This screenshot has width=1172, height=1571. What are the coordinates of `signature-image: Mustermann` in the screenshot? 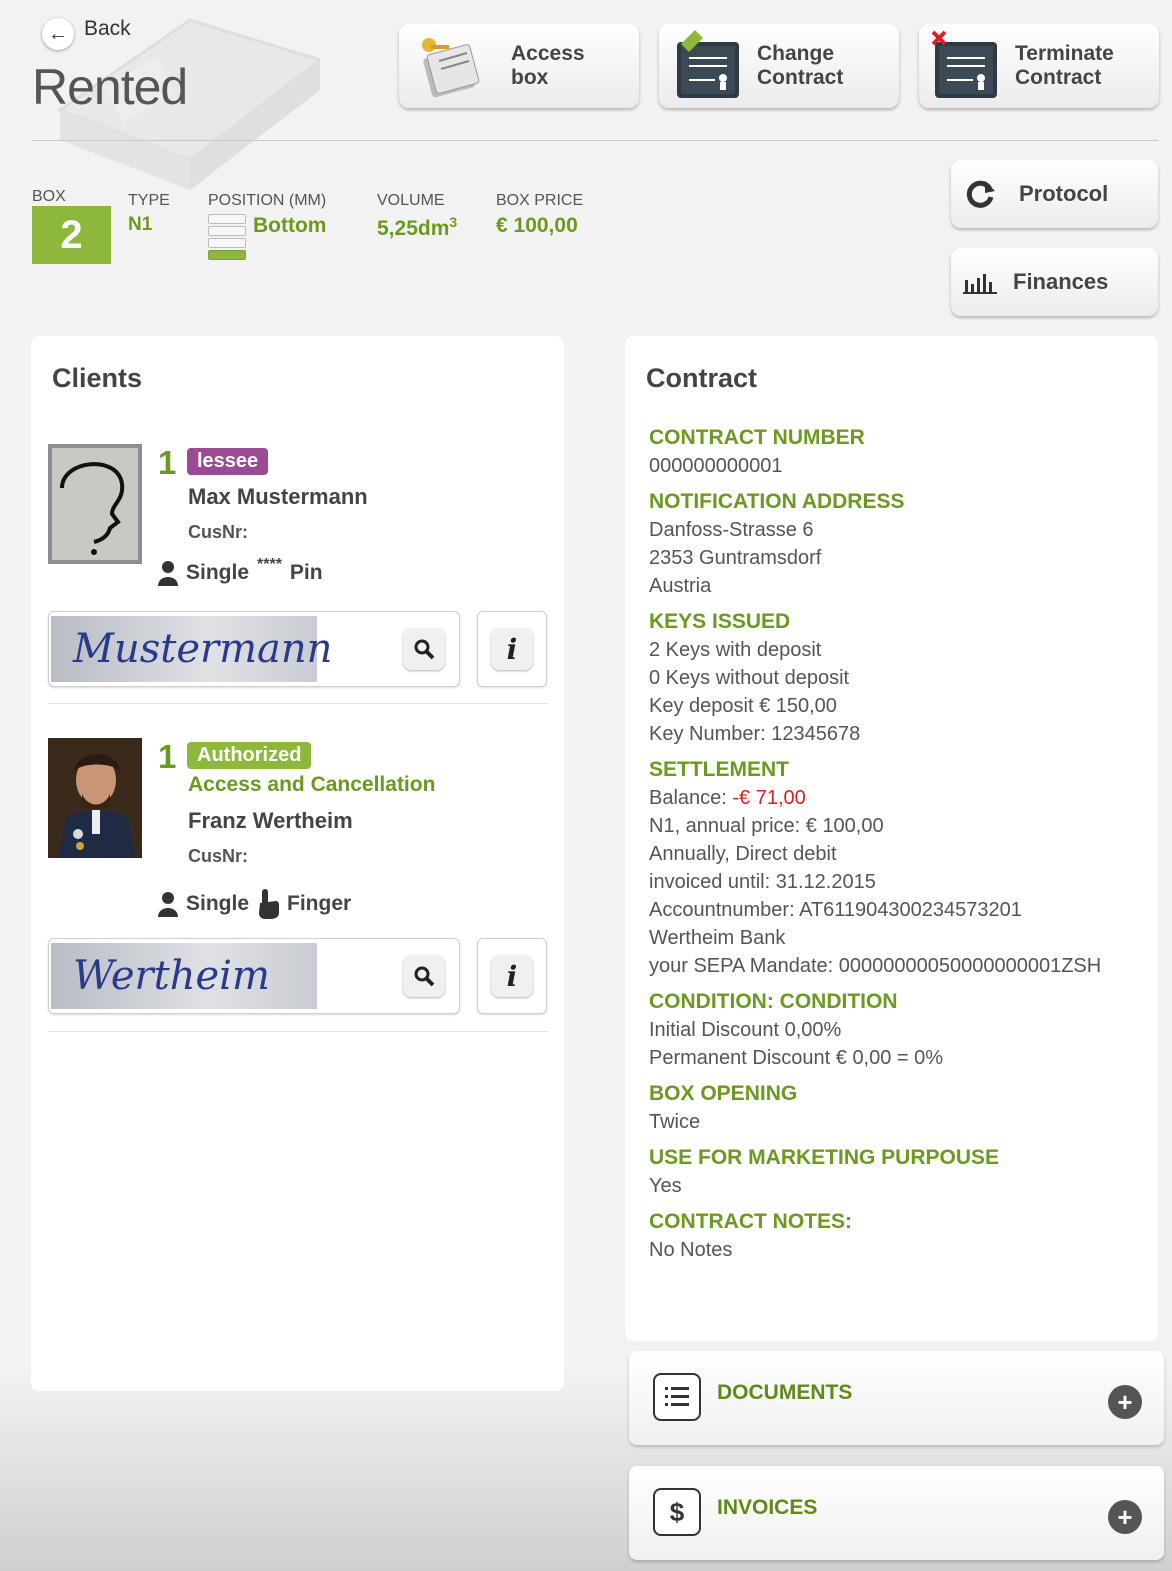 It's located at (191, 649).